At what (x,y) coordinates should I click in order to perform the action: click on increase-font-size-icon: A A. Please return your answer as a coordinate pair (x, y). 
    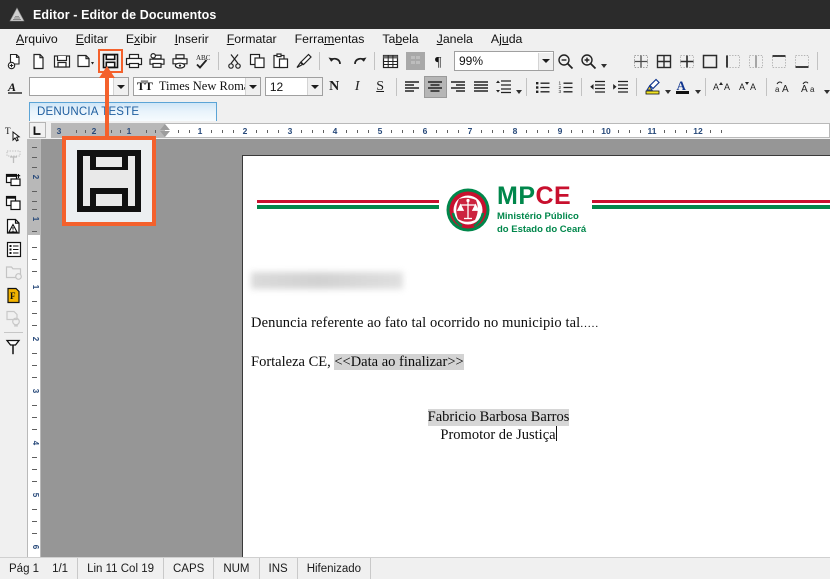
    Looking at the image, I should click on (723, 87).